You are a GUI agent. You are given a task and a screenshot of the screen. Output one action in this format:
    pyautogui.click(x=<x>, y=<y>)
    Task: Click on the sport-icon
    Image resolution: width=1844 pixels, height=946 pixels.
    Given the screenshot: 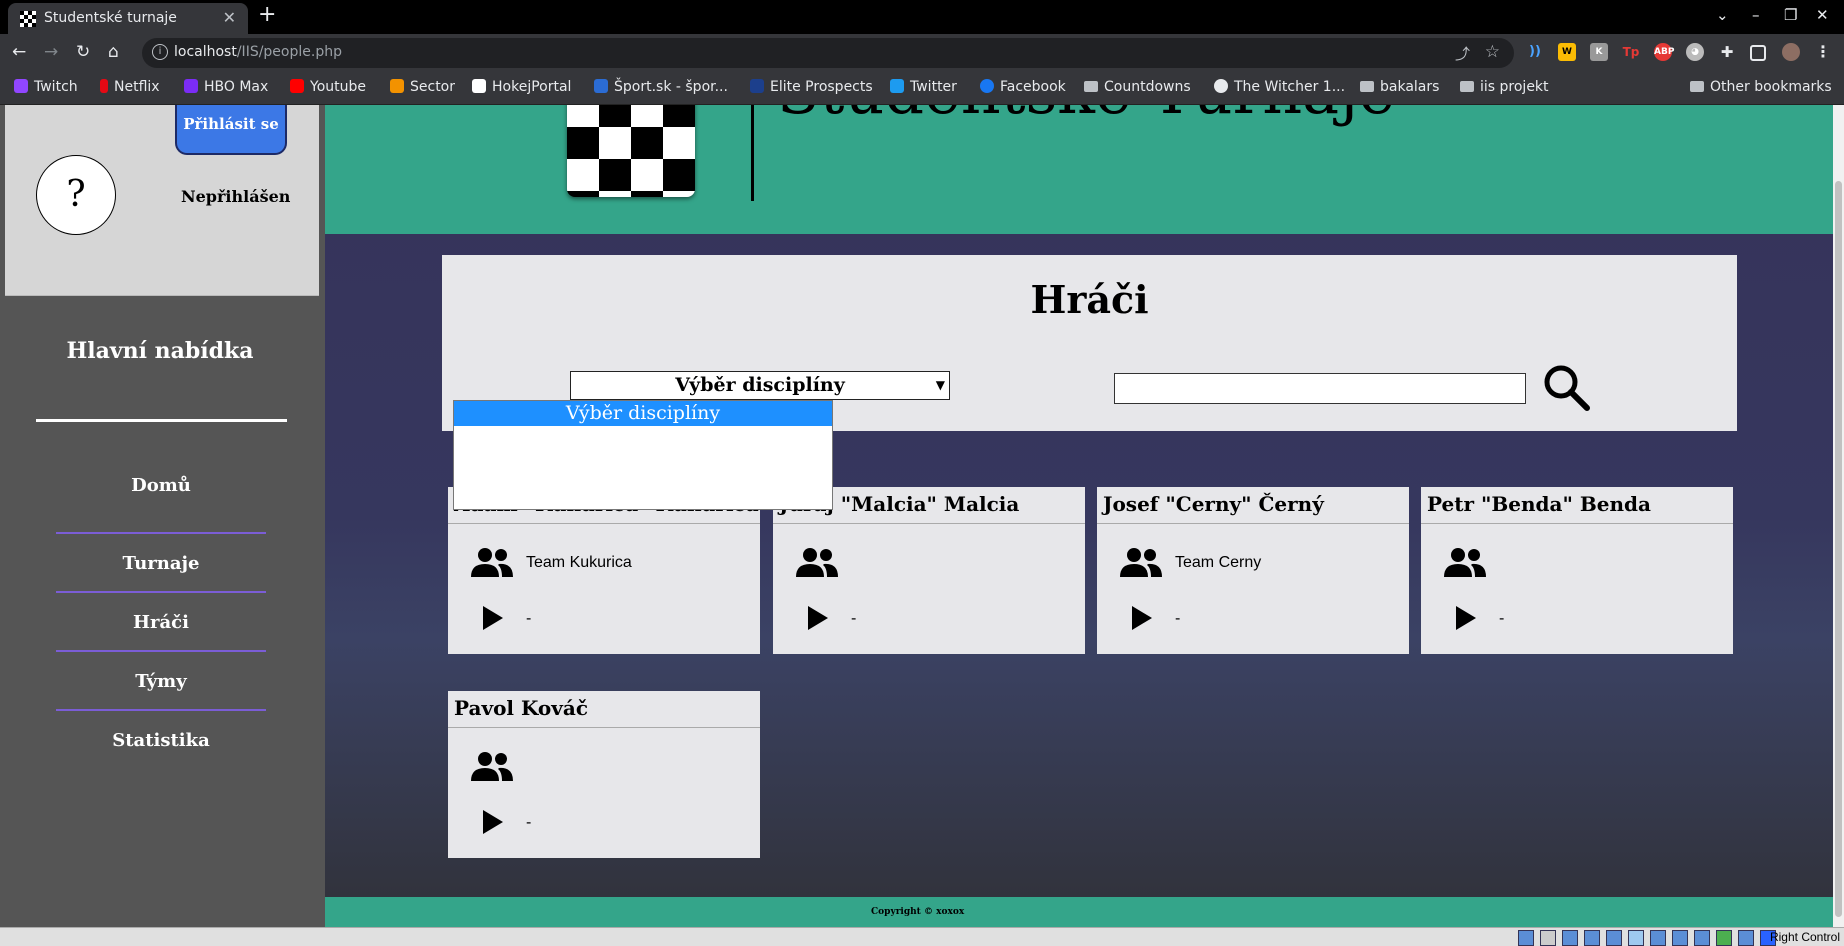 What is the action you would take?
    pyautogui.click(x=601, y=86)
    